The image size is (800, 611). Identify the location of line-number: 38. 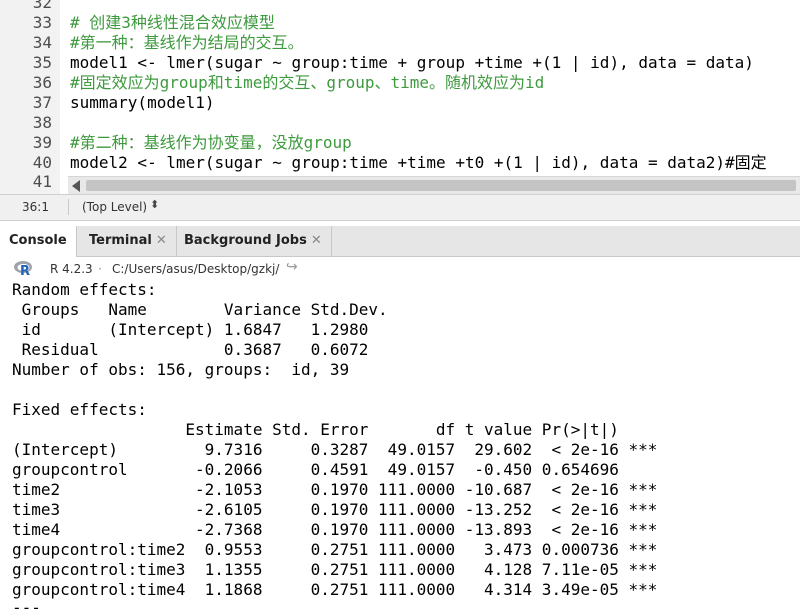
(42, 122).